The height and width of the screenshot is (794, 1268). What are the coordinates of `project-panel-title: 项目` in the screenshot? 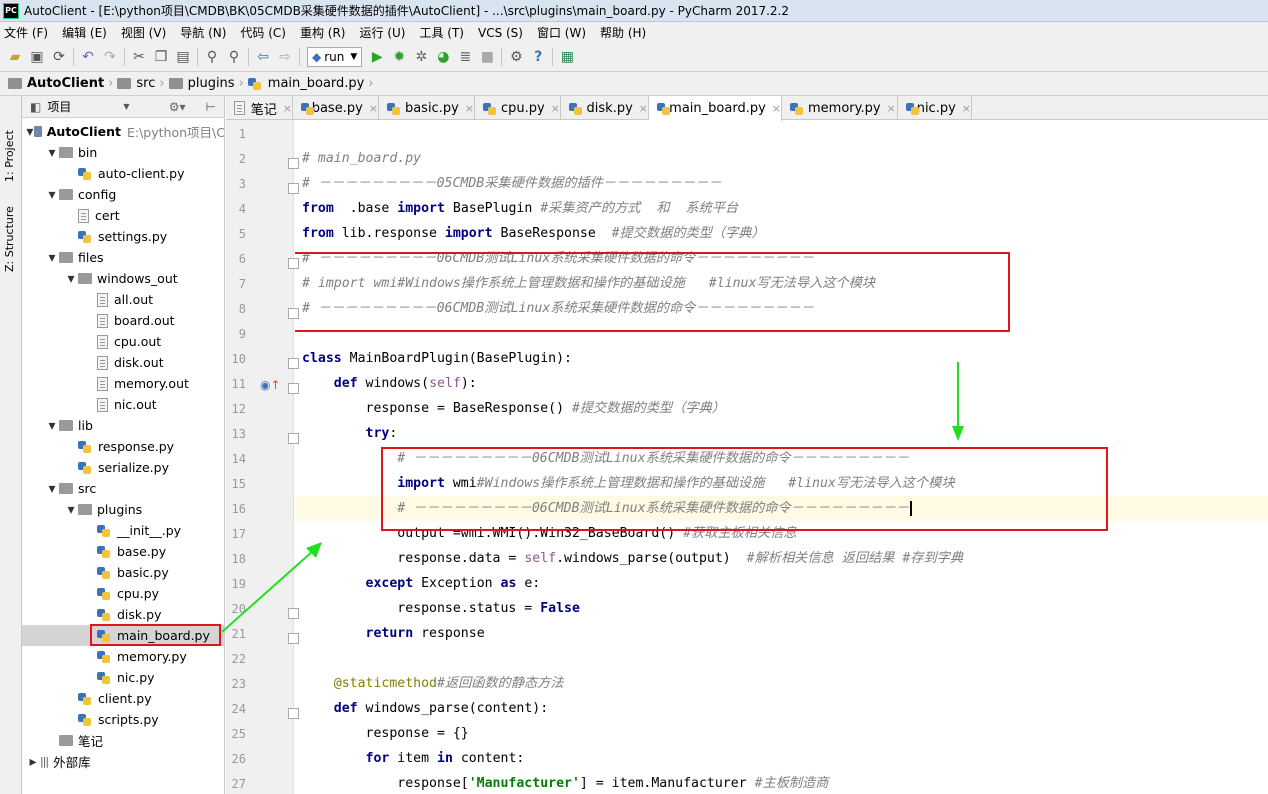 It's located at (59, 106).